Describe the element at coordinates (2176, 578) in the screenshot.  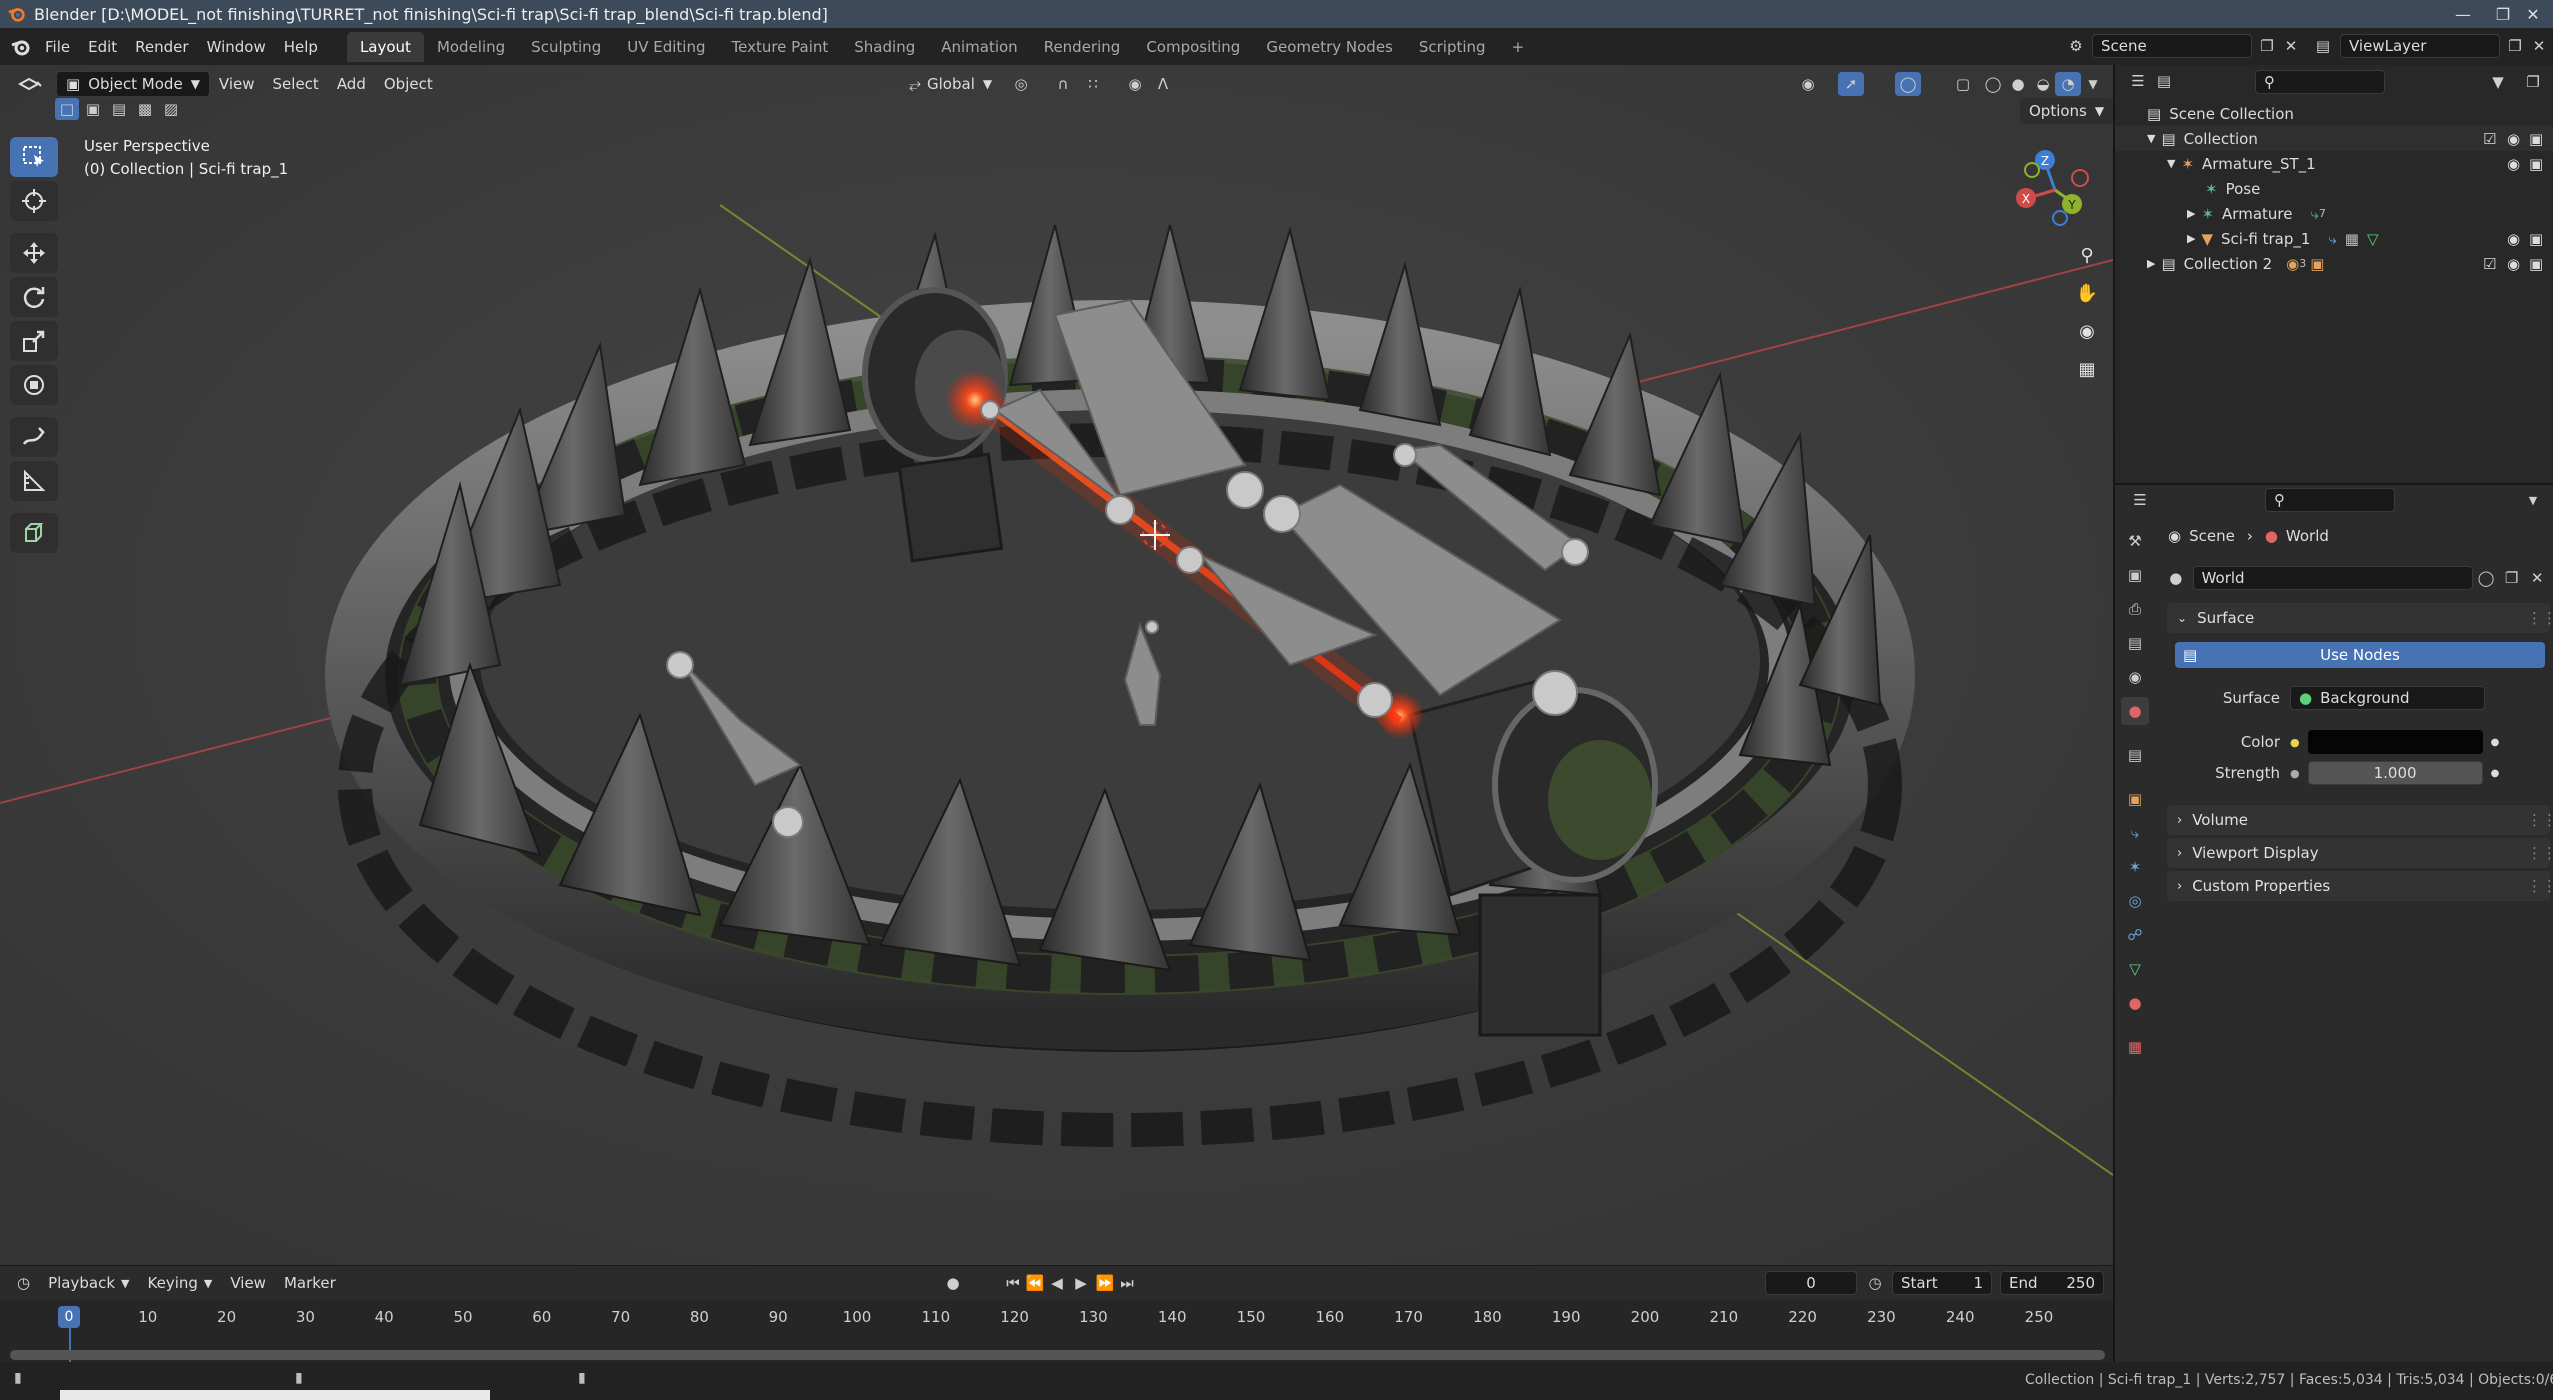
I see `world-browse-icon: ●` at that location.